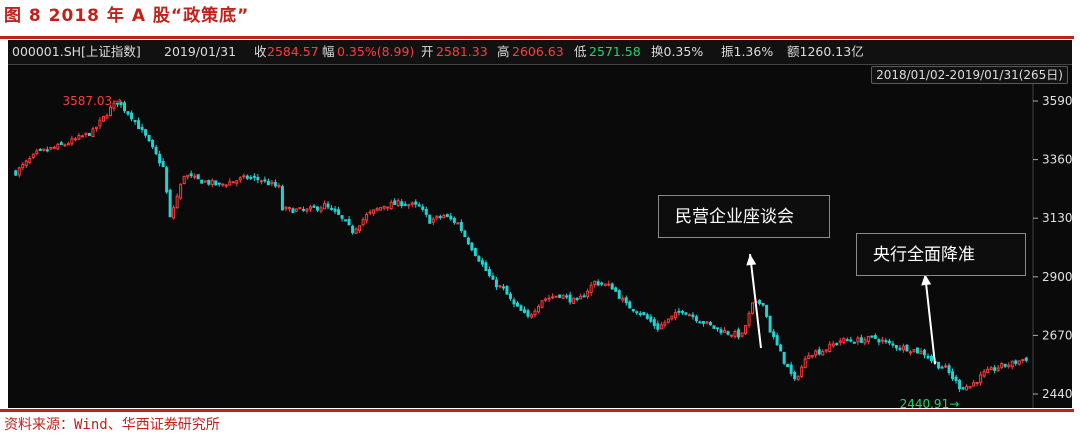  I want to click on y-tick-label: 2900, so click(1057, 277).